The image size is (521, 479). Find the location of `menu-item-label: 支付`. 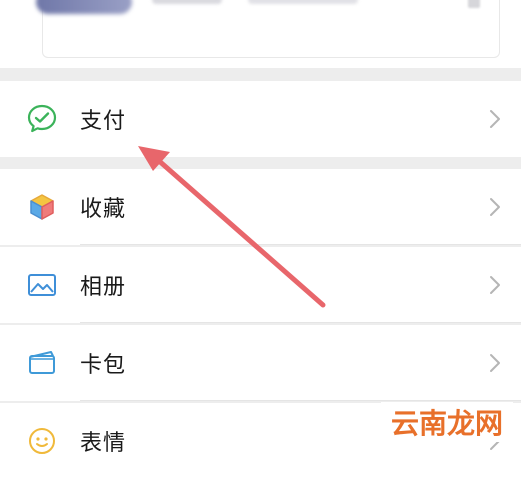

menu-item-label: 支付 is located at coordinates (103, 121).